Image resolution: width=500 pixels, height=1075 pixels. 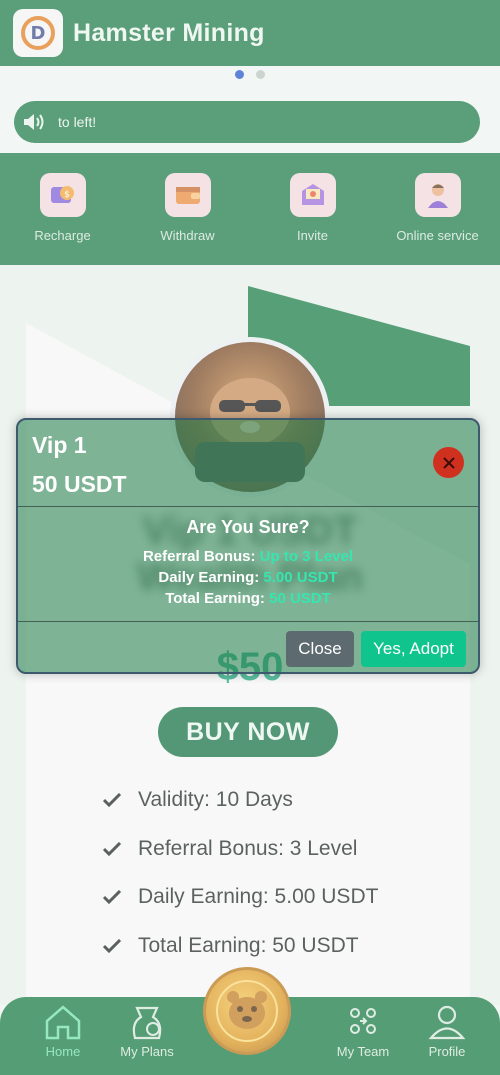 What do you see at coordinates (209, 577) in the screenshot?
I see `daily-label: Daily Earning:` at bounding box center [209, 577].